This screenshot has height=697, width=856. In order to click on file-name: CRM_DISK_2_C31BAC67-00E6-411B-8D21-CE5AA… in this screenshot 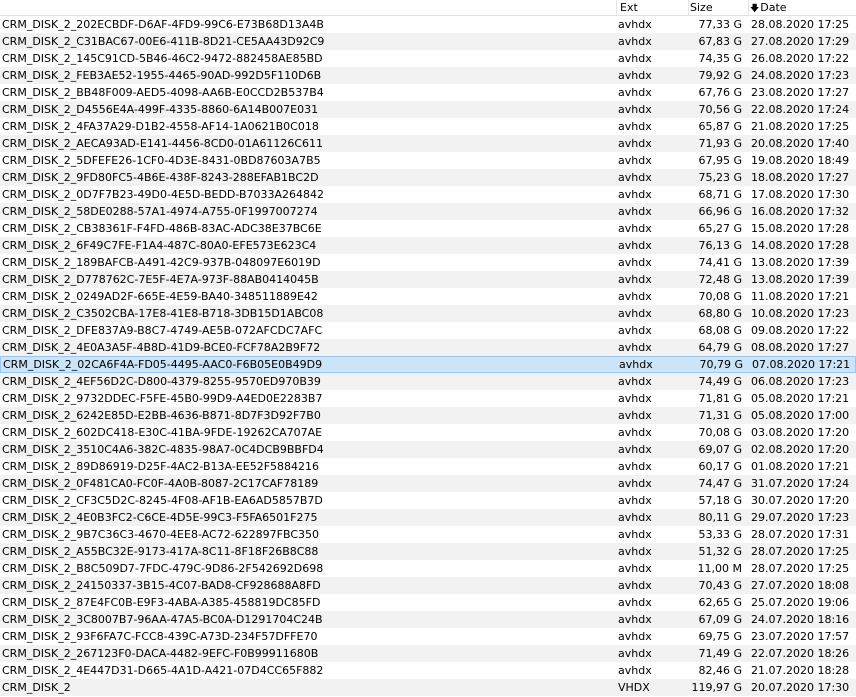, I will do `click(163, 41)`.